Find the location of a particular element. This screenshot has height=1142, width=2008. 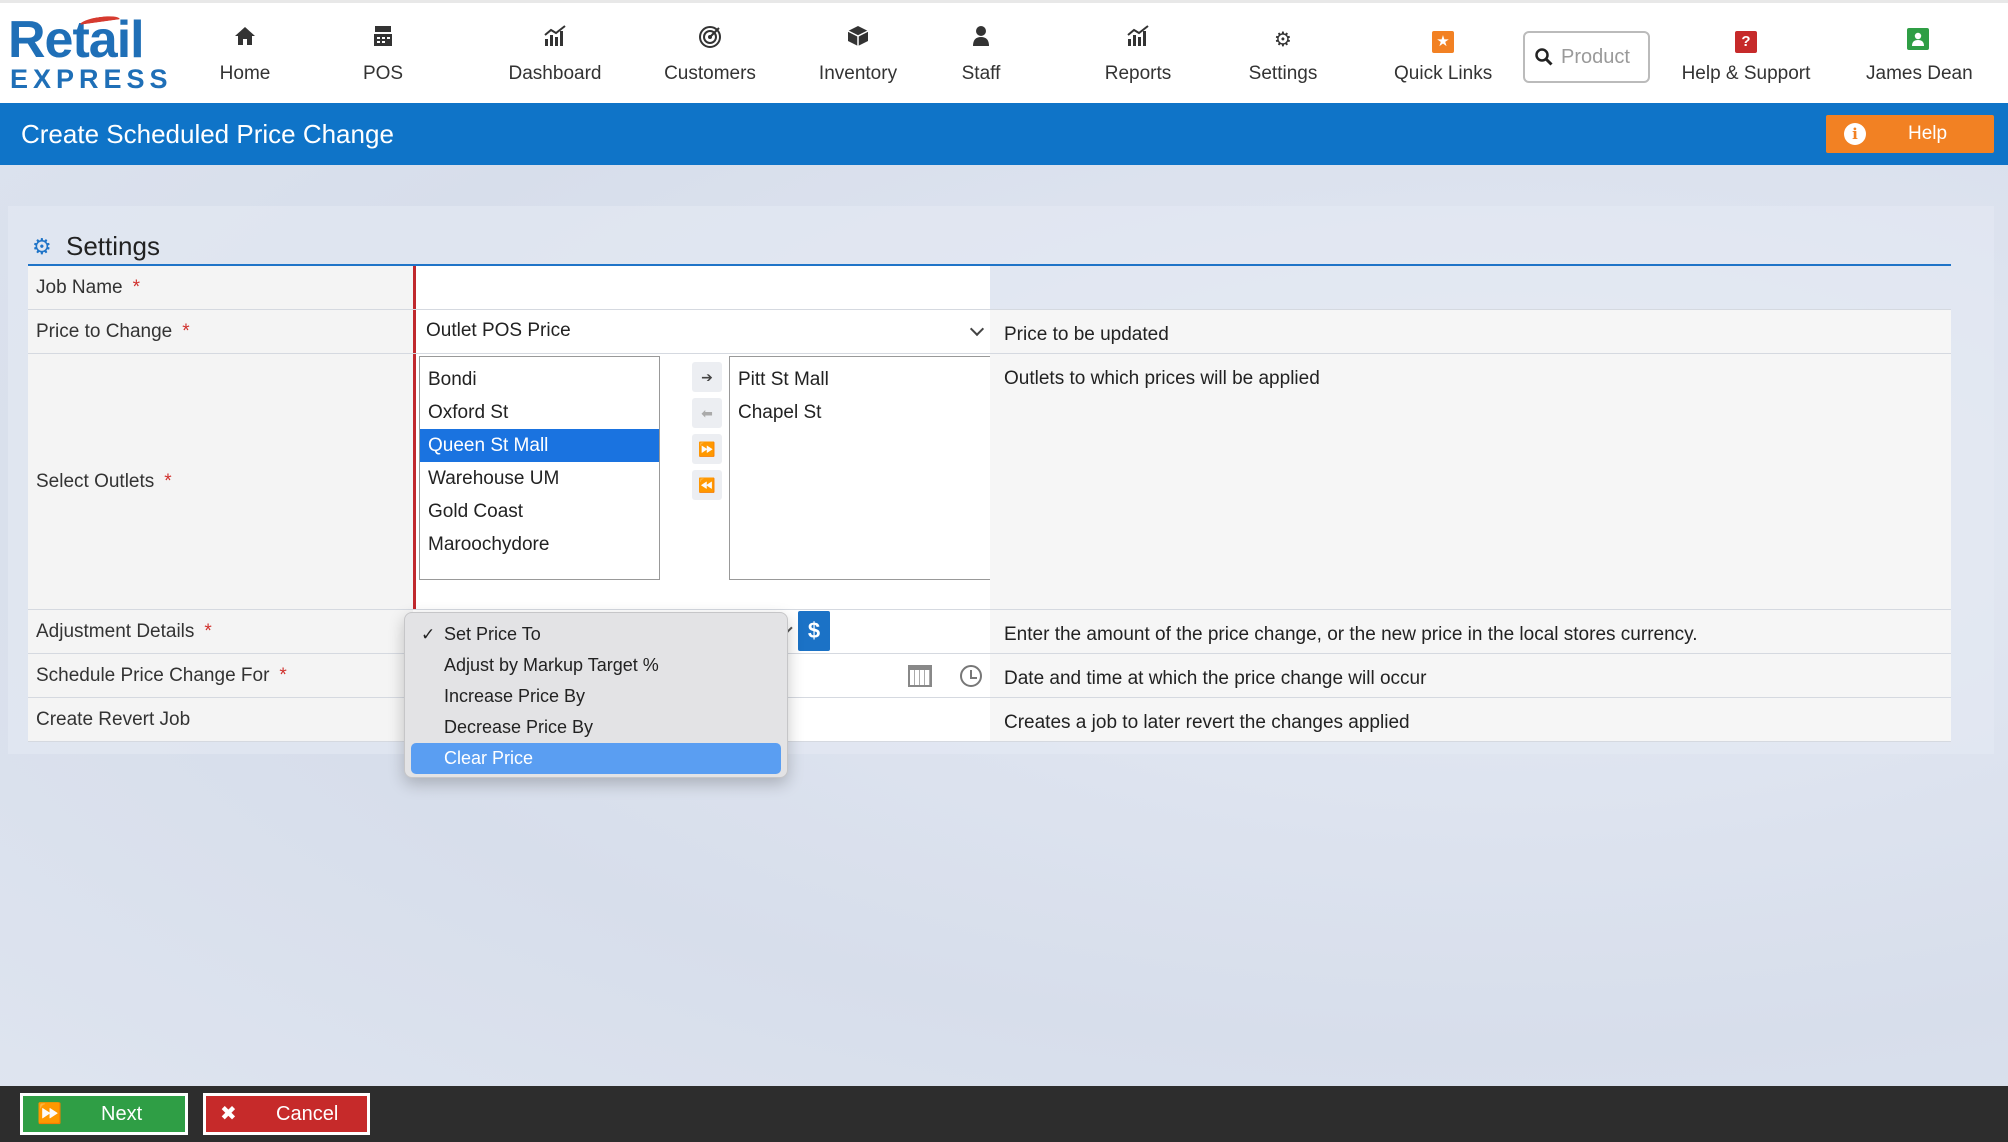

footer-action-bar: ⏩ Next ✖ Cancel is located at coordinates (1004, 1114).